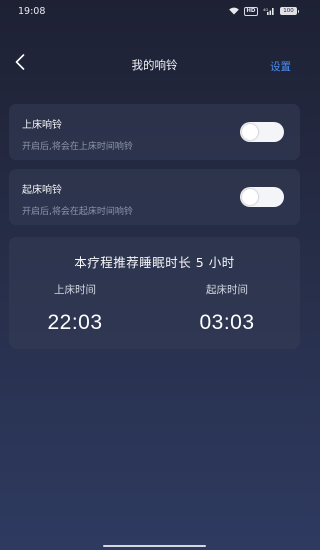  I want to click on wake-alarm-title: 起床响铃, so click(42, 190).